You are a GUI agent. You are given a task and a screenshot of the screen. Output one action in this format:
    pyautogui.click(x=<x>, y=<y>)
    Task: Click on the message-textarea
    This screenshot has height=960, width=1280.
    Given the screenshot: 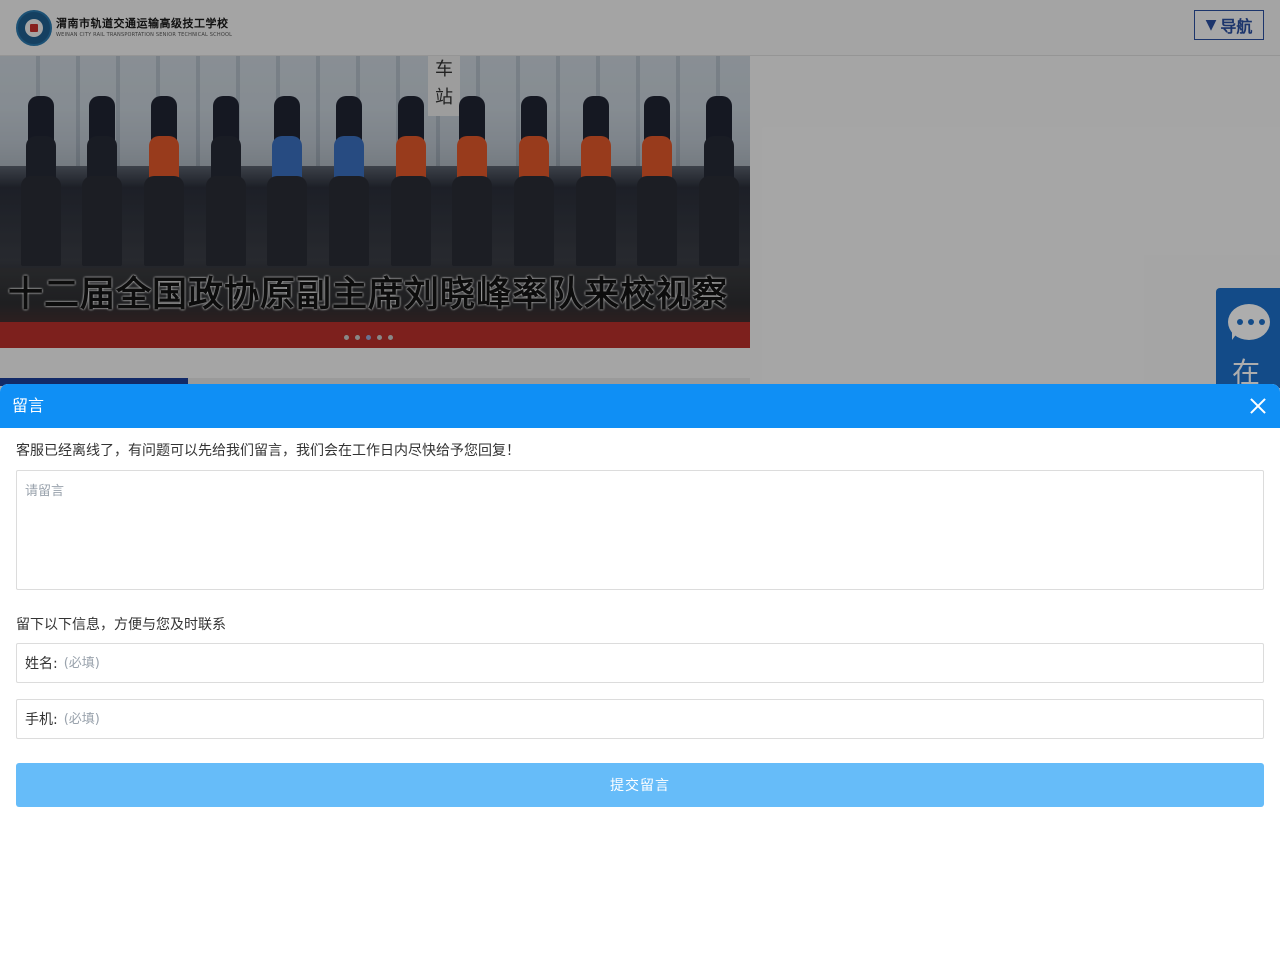 What is the action you would take?
    pyautogui.click(x=640, y=530)
    